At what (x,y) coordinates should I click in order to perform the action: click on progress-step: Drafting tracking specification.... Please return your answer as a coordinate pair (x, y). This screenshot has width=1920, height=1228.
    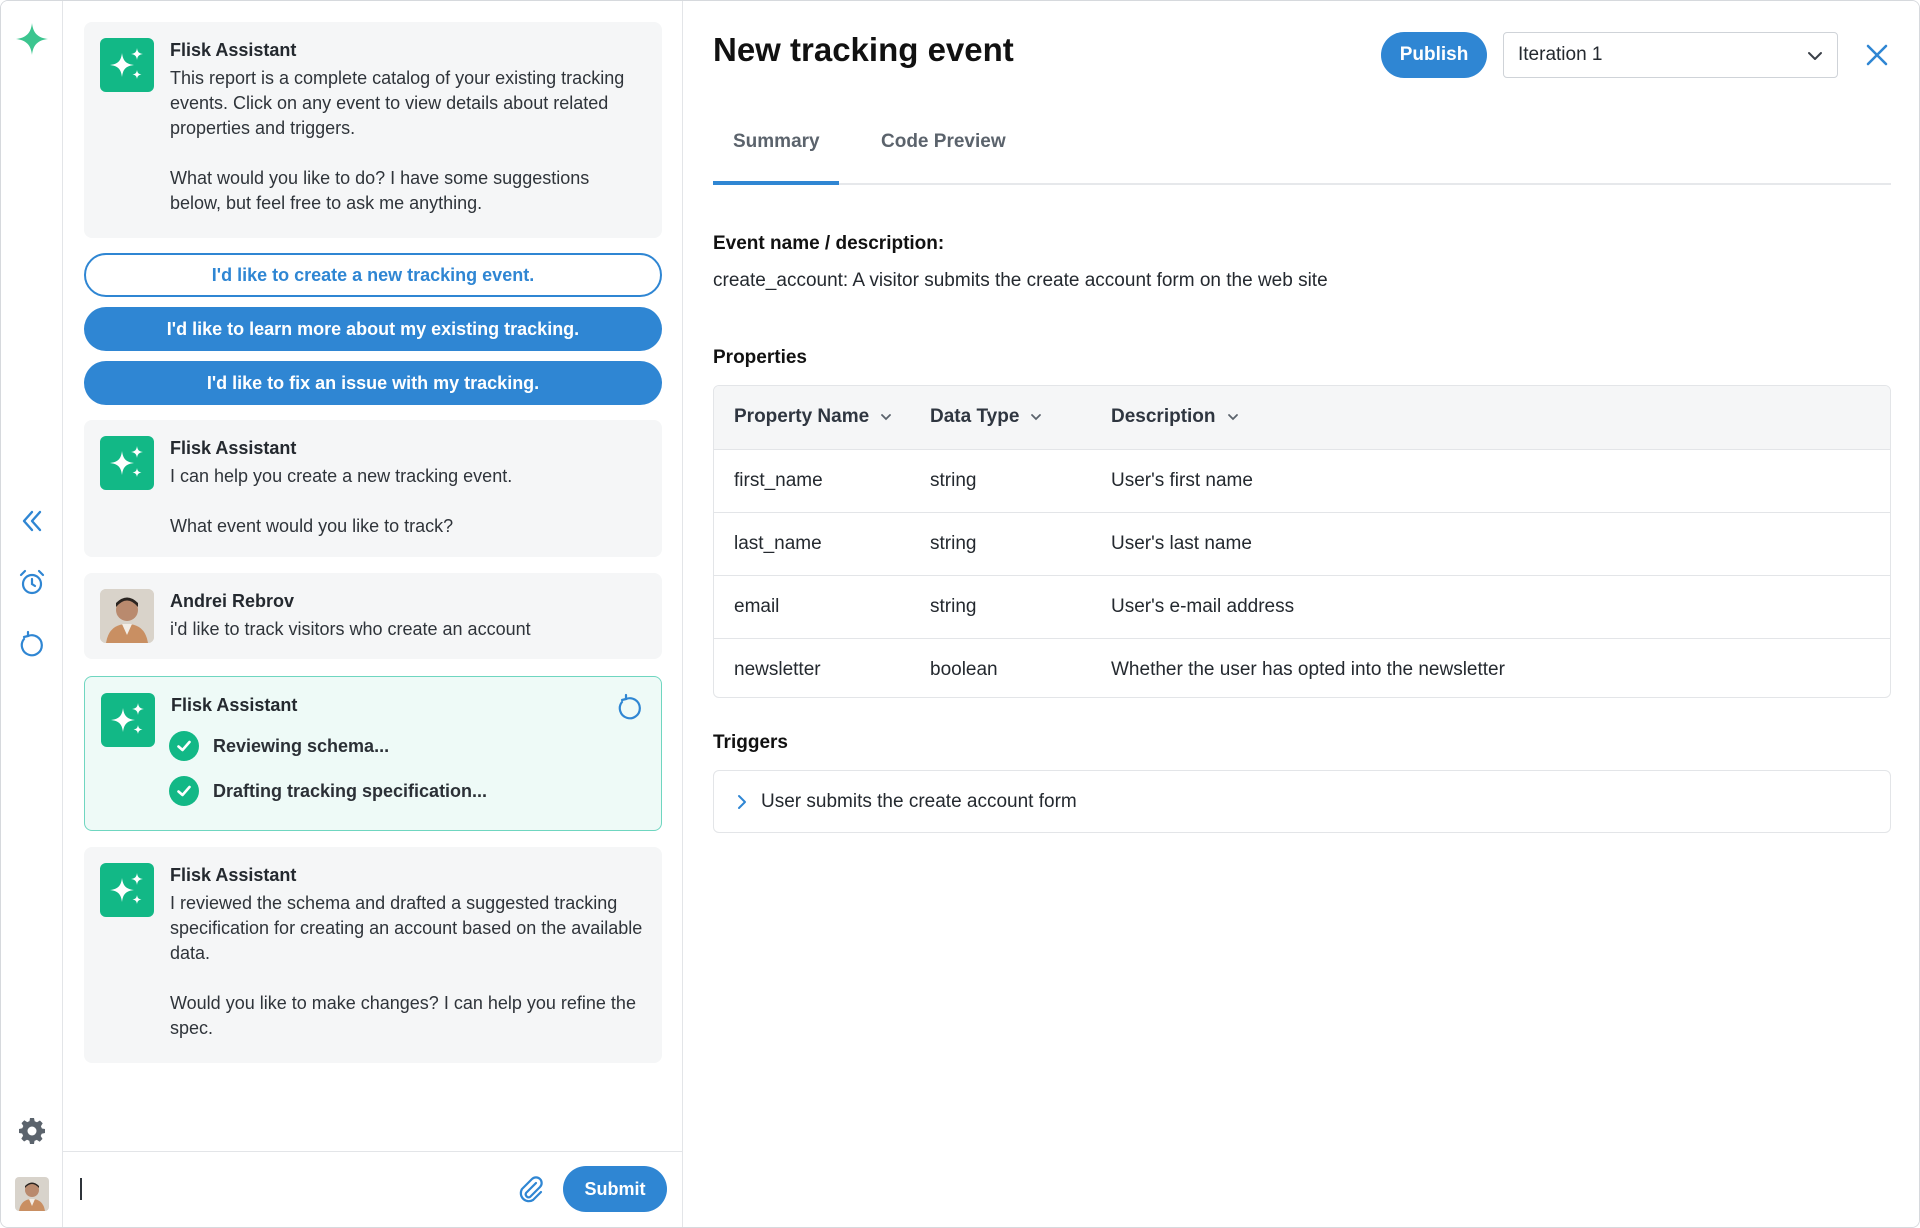
    Looking at the image, I should click on (328, 791).